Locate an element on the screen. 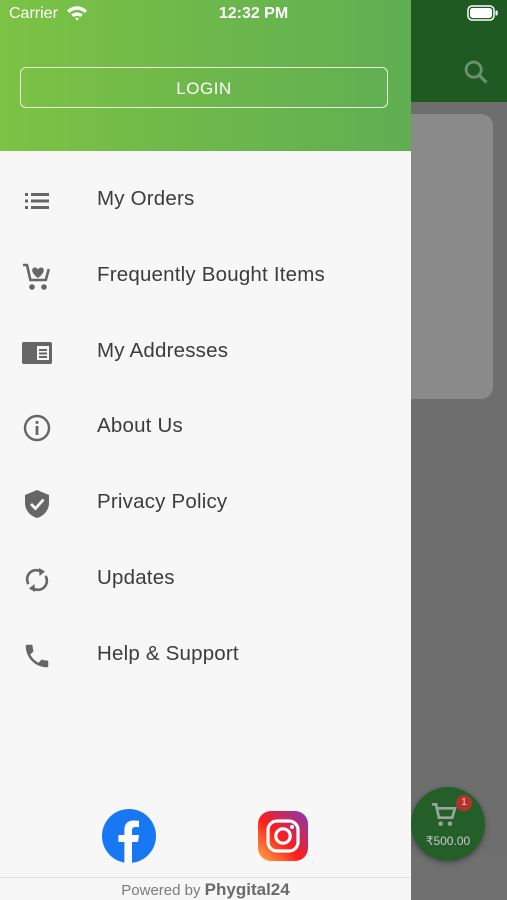  powered-by-label: Powered by is located at coordinates (161, 890).